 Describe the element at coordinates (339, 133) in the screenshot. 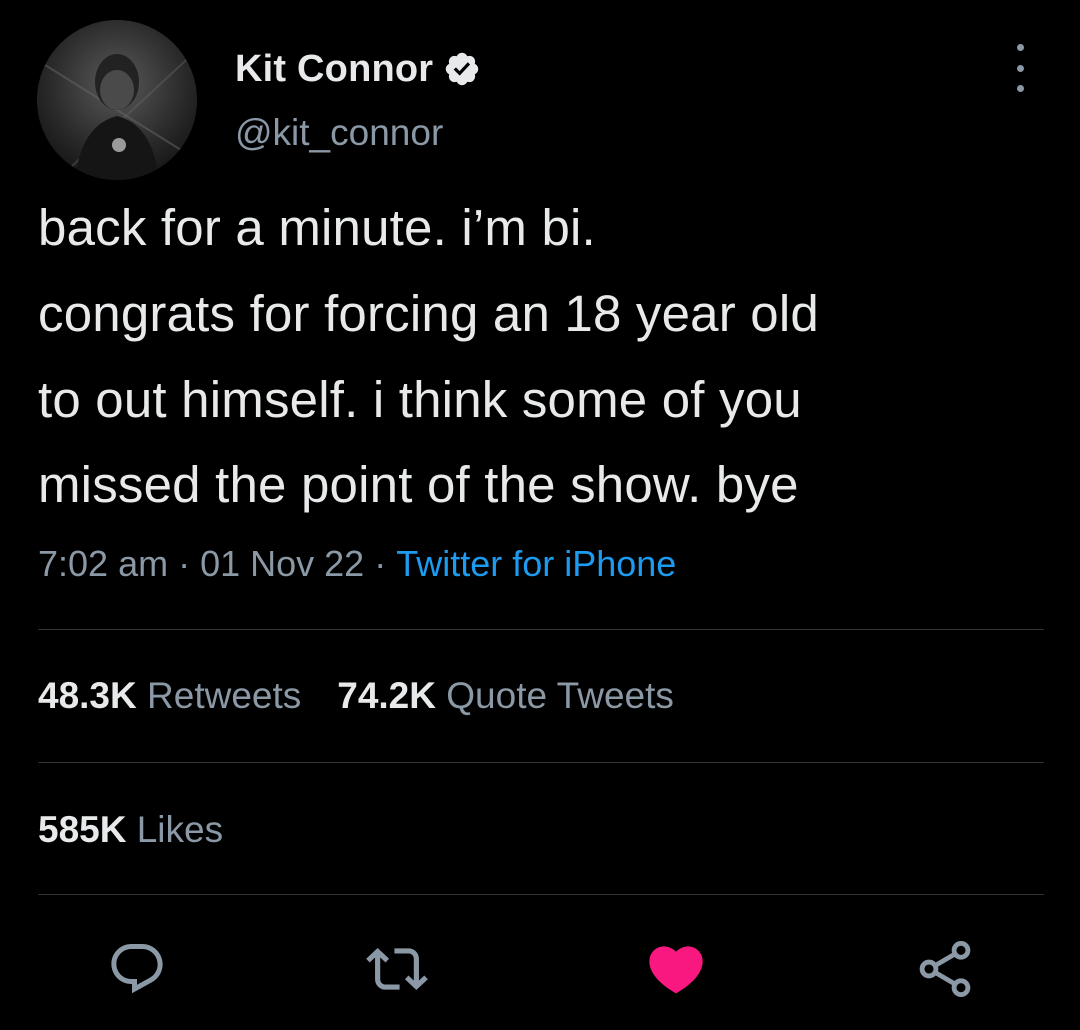

I see `user-handle: @kit_connor` at that location.